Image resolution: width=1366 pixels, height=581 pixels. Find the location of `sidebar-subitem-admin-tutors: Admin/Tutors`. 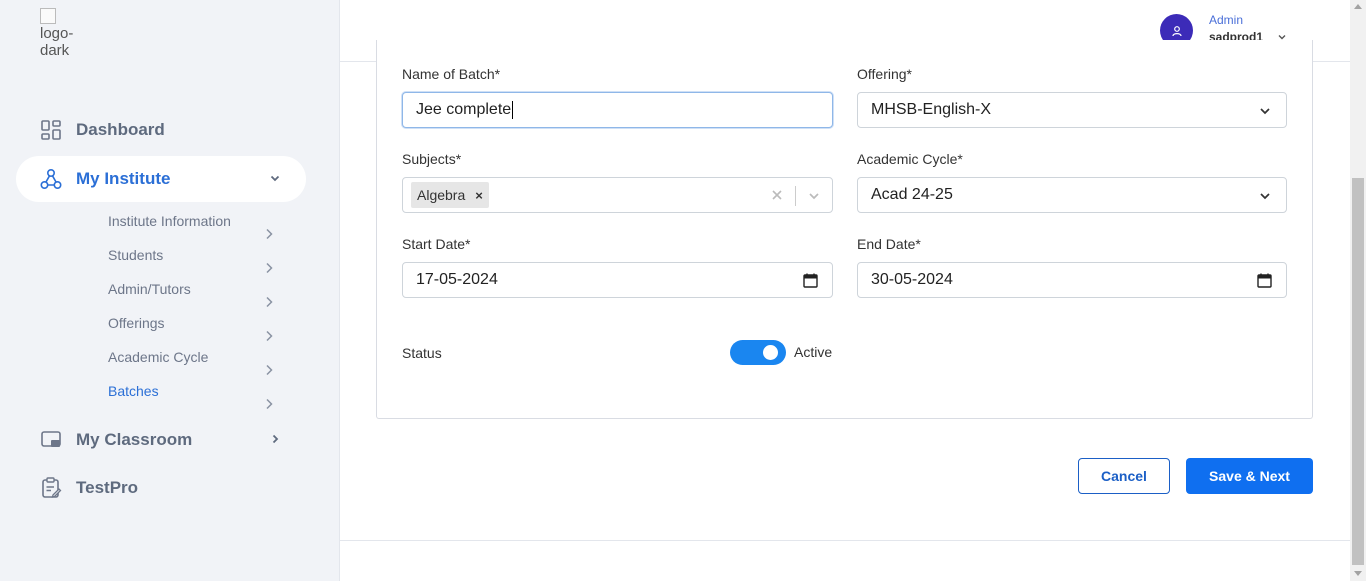

sidebar-subitem-admin-tutors: Admin/Tutors is located at coordinates (149, 289).